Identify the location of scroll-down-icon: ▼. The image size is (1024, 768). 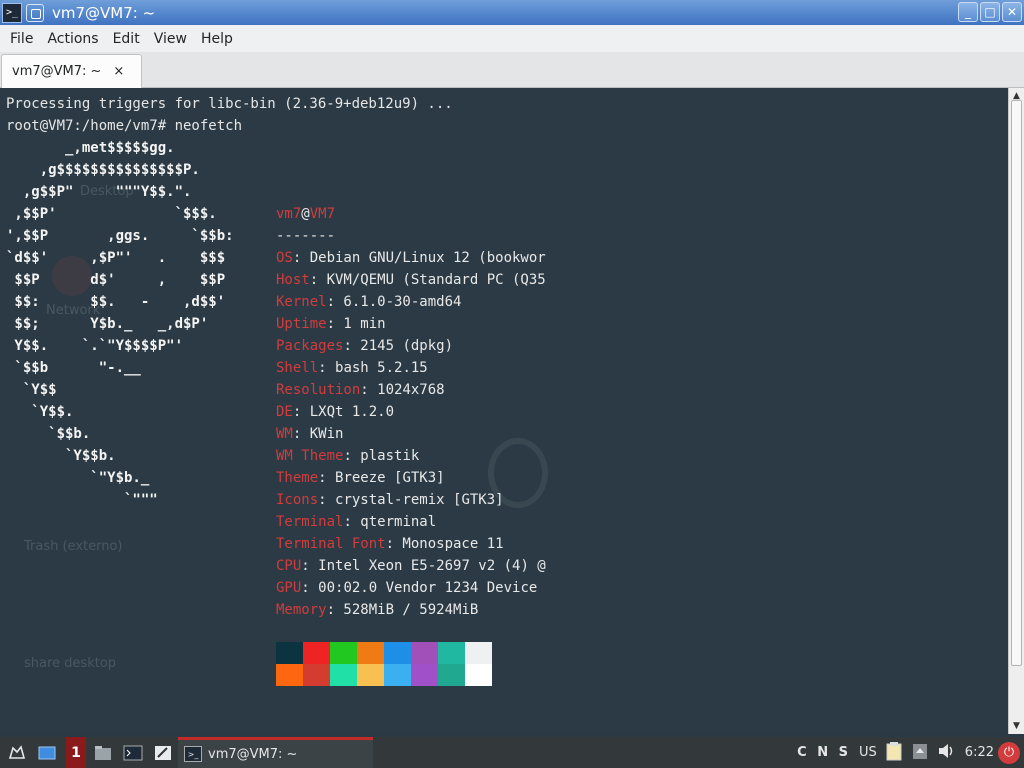
(1016, 726).